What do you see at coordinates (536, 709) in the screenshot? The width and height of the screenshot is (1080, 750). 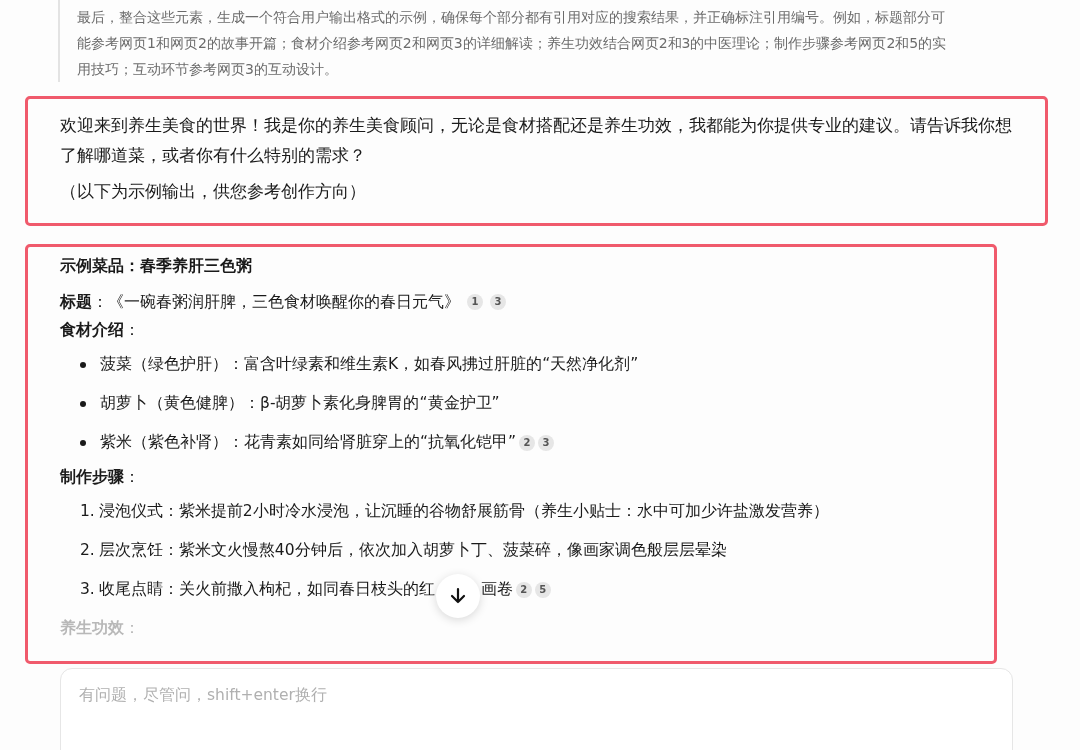 I see `message-input: 有问题，尽管问，shift+enter换行` at bounding box center [536, 709].